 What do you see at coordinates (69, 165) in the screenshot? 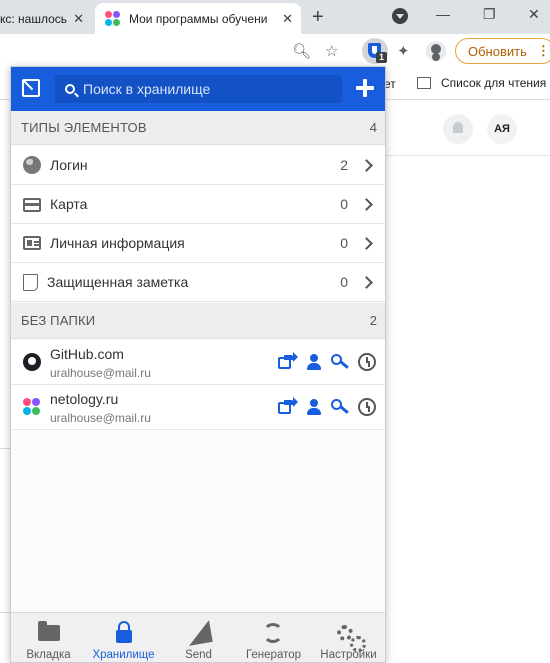
I see `type-name: Логин` at bounding box center [69, 165].